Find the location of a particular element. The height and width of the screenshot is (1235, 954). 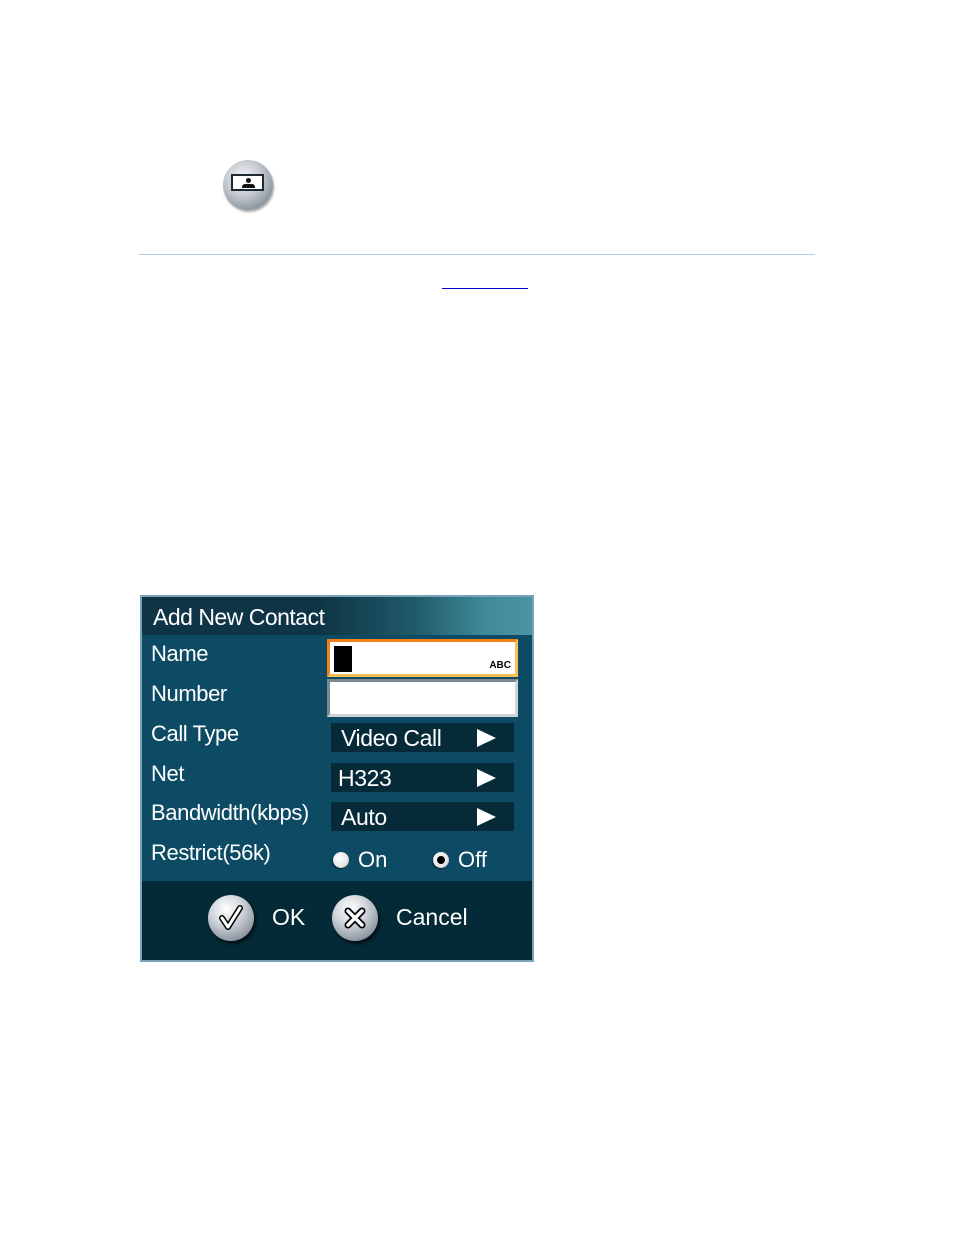

call-type-label: Call Type is located at coordinates (195, 733).